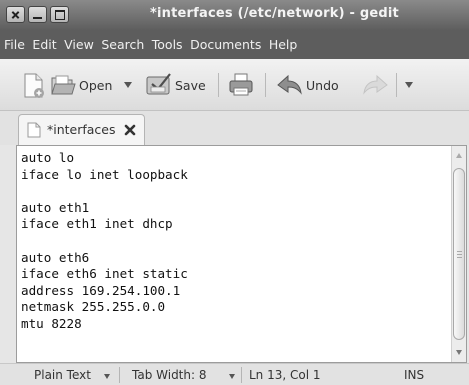  Describe the element at coordinates (79, 44) in the screenshot. I see `menu-view: View` at that location.